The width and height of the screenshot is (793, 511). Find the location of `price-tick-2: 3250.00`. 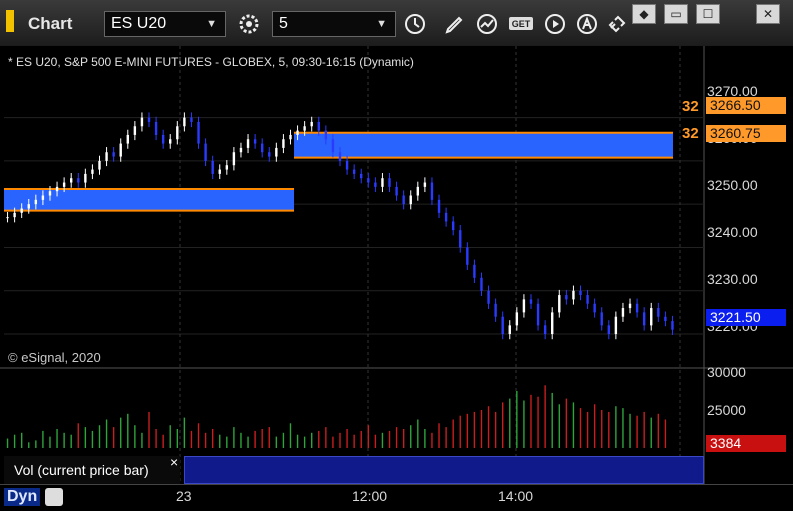

price-tick-2: 3250.00 is located at coordinates (732, 185).